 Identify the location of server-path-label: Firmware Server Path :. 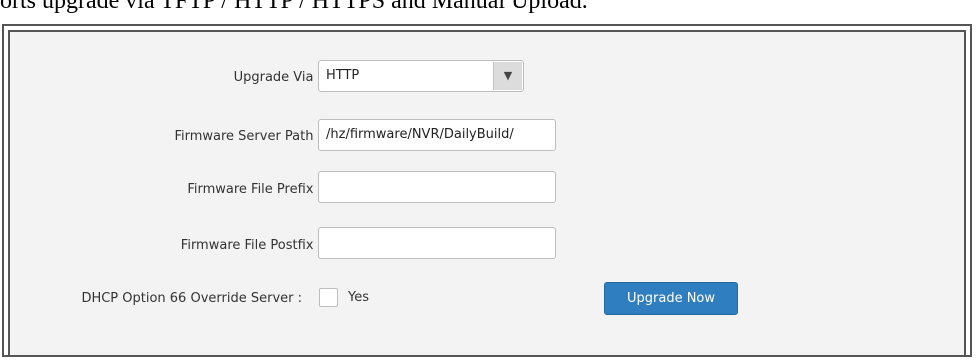
(248, 136).